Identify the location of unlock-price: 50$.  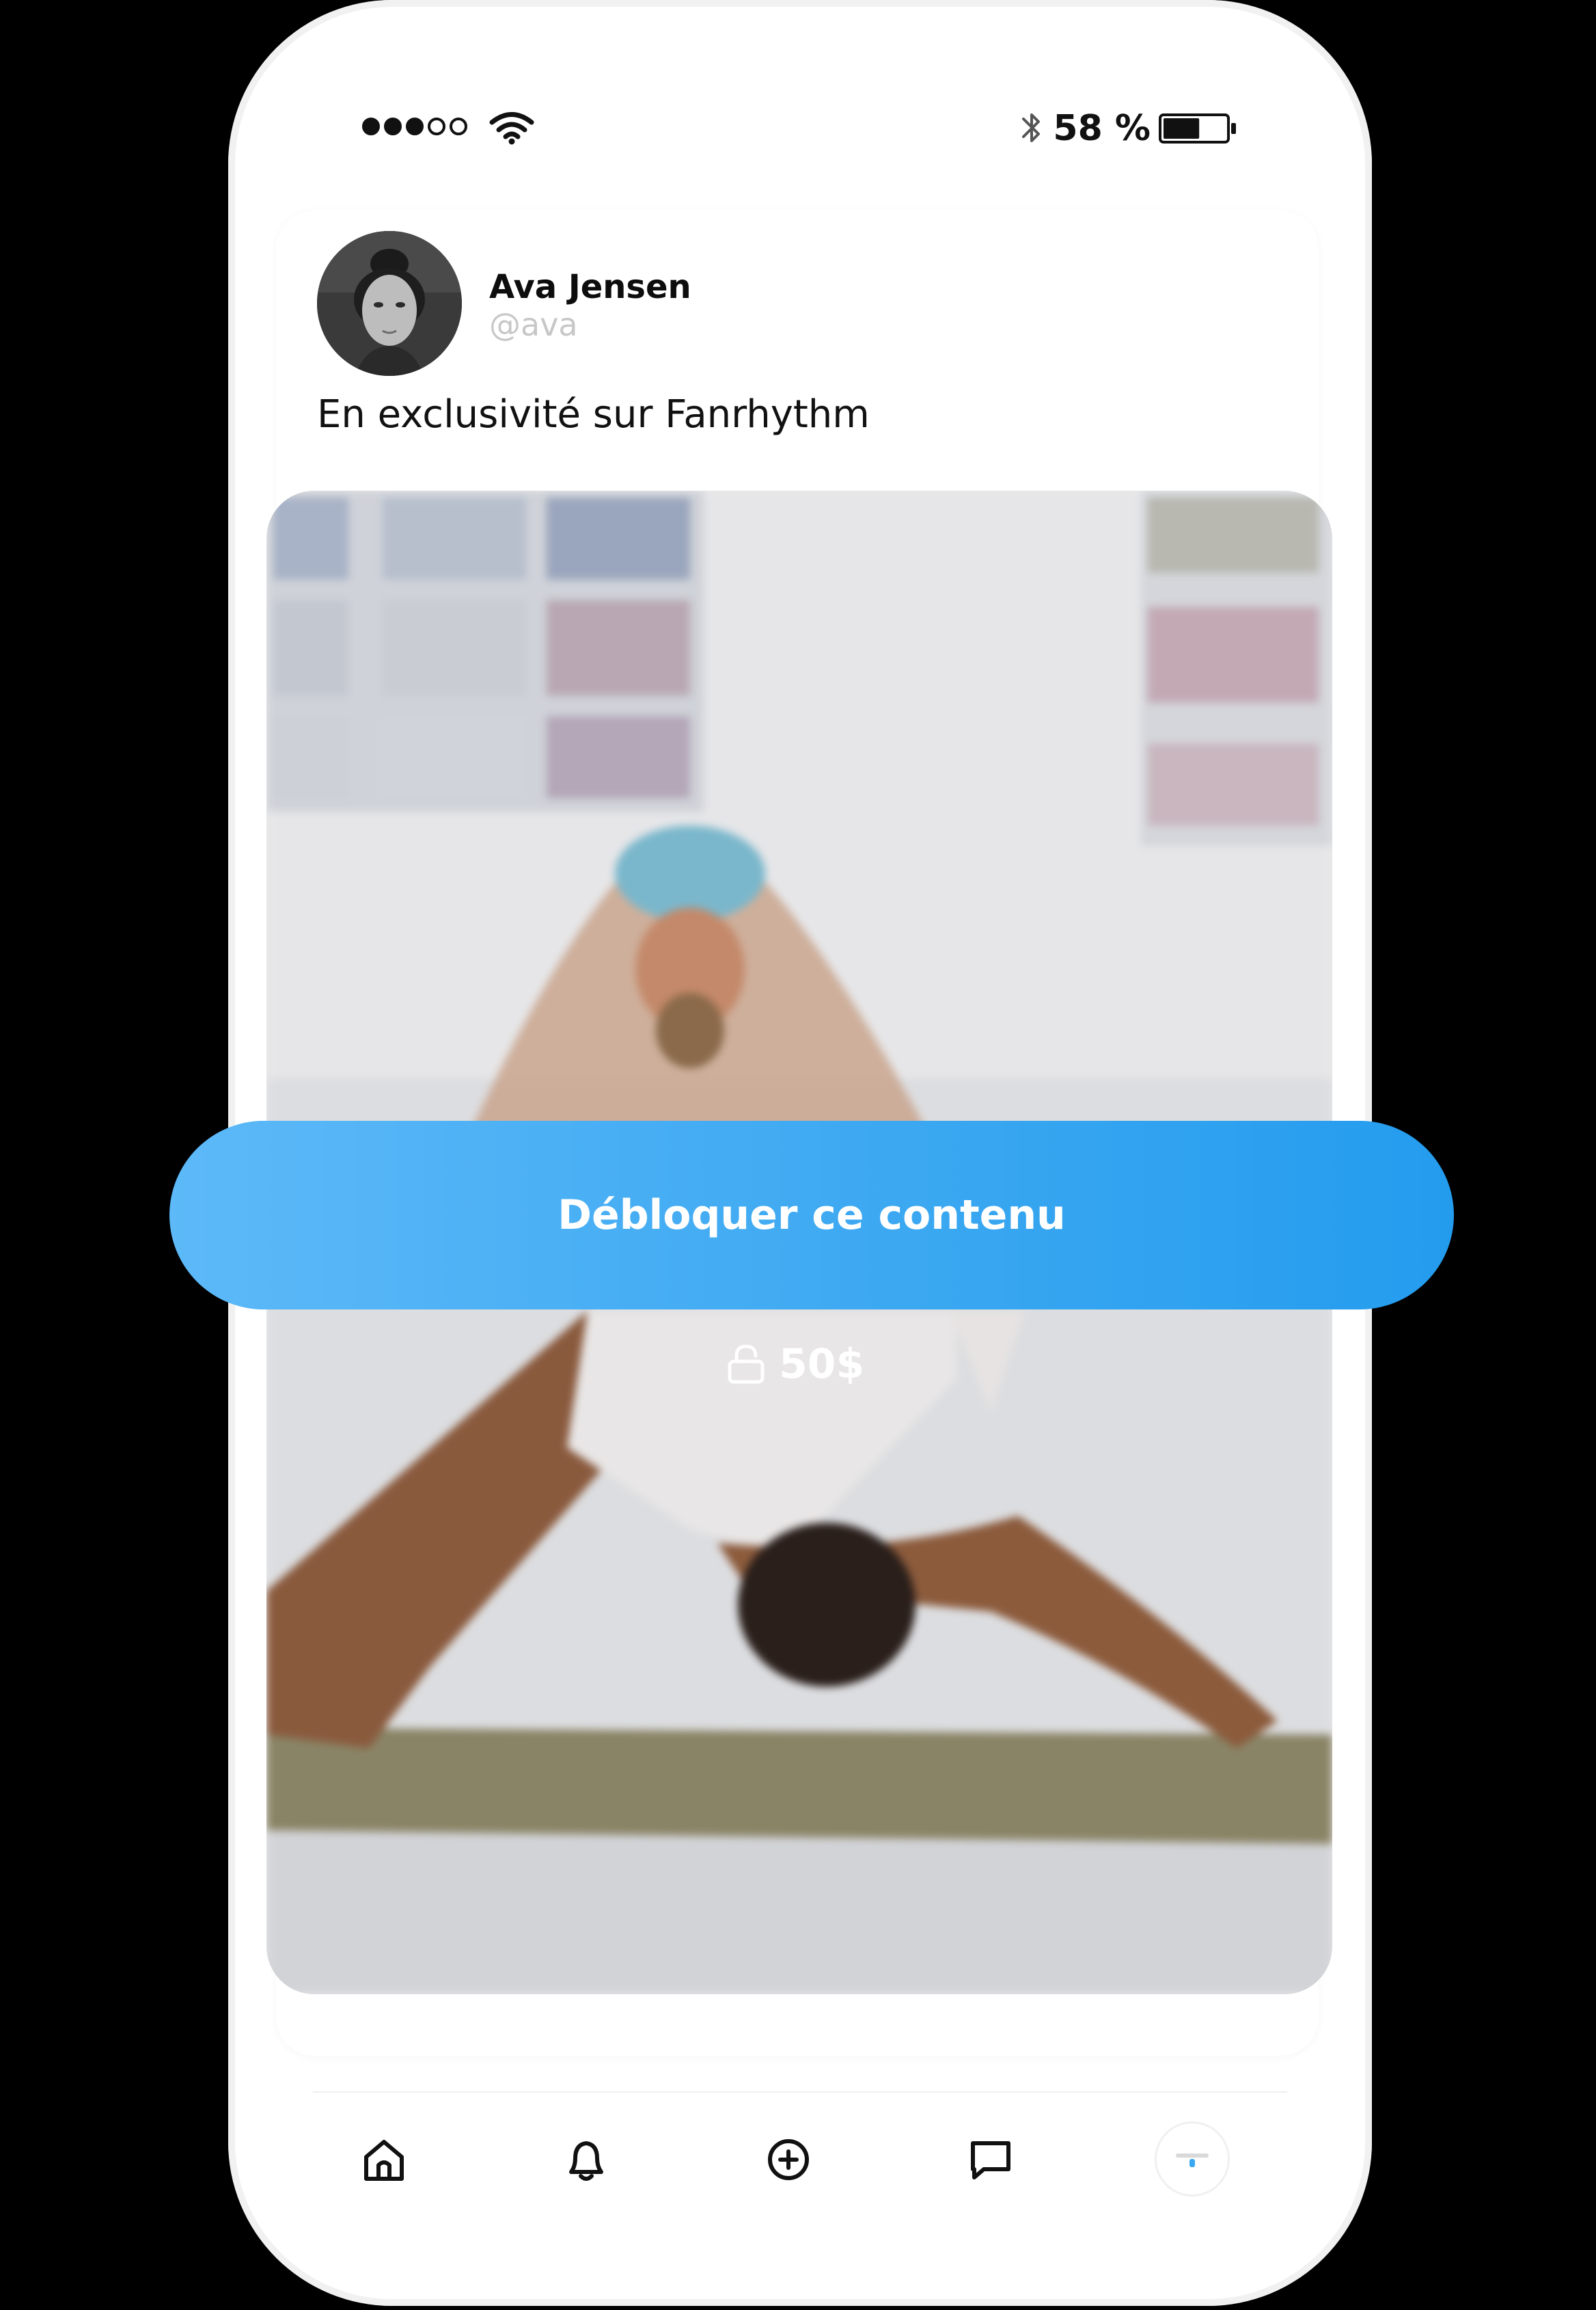
(795, 1364).